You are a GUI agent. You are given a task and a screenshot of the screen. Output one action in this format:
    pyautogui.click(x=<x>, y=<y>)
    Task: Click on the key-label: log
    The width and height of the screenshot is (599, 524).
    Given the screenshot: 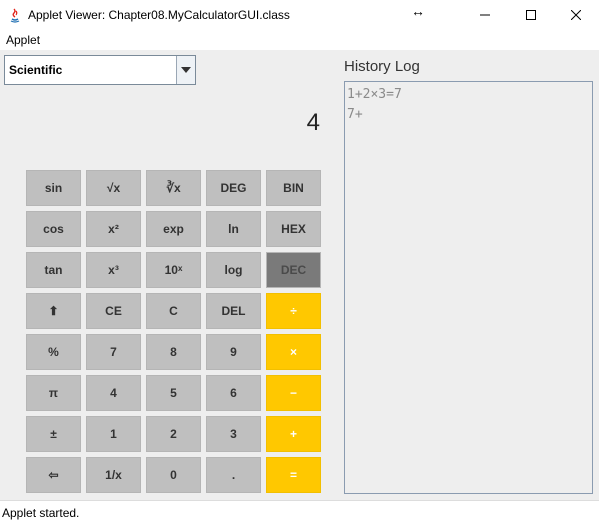 What is the action you would take?
    pyautogui.click(x=233, y=270)
    